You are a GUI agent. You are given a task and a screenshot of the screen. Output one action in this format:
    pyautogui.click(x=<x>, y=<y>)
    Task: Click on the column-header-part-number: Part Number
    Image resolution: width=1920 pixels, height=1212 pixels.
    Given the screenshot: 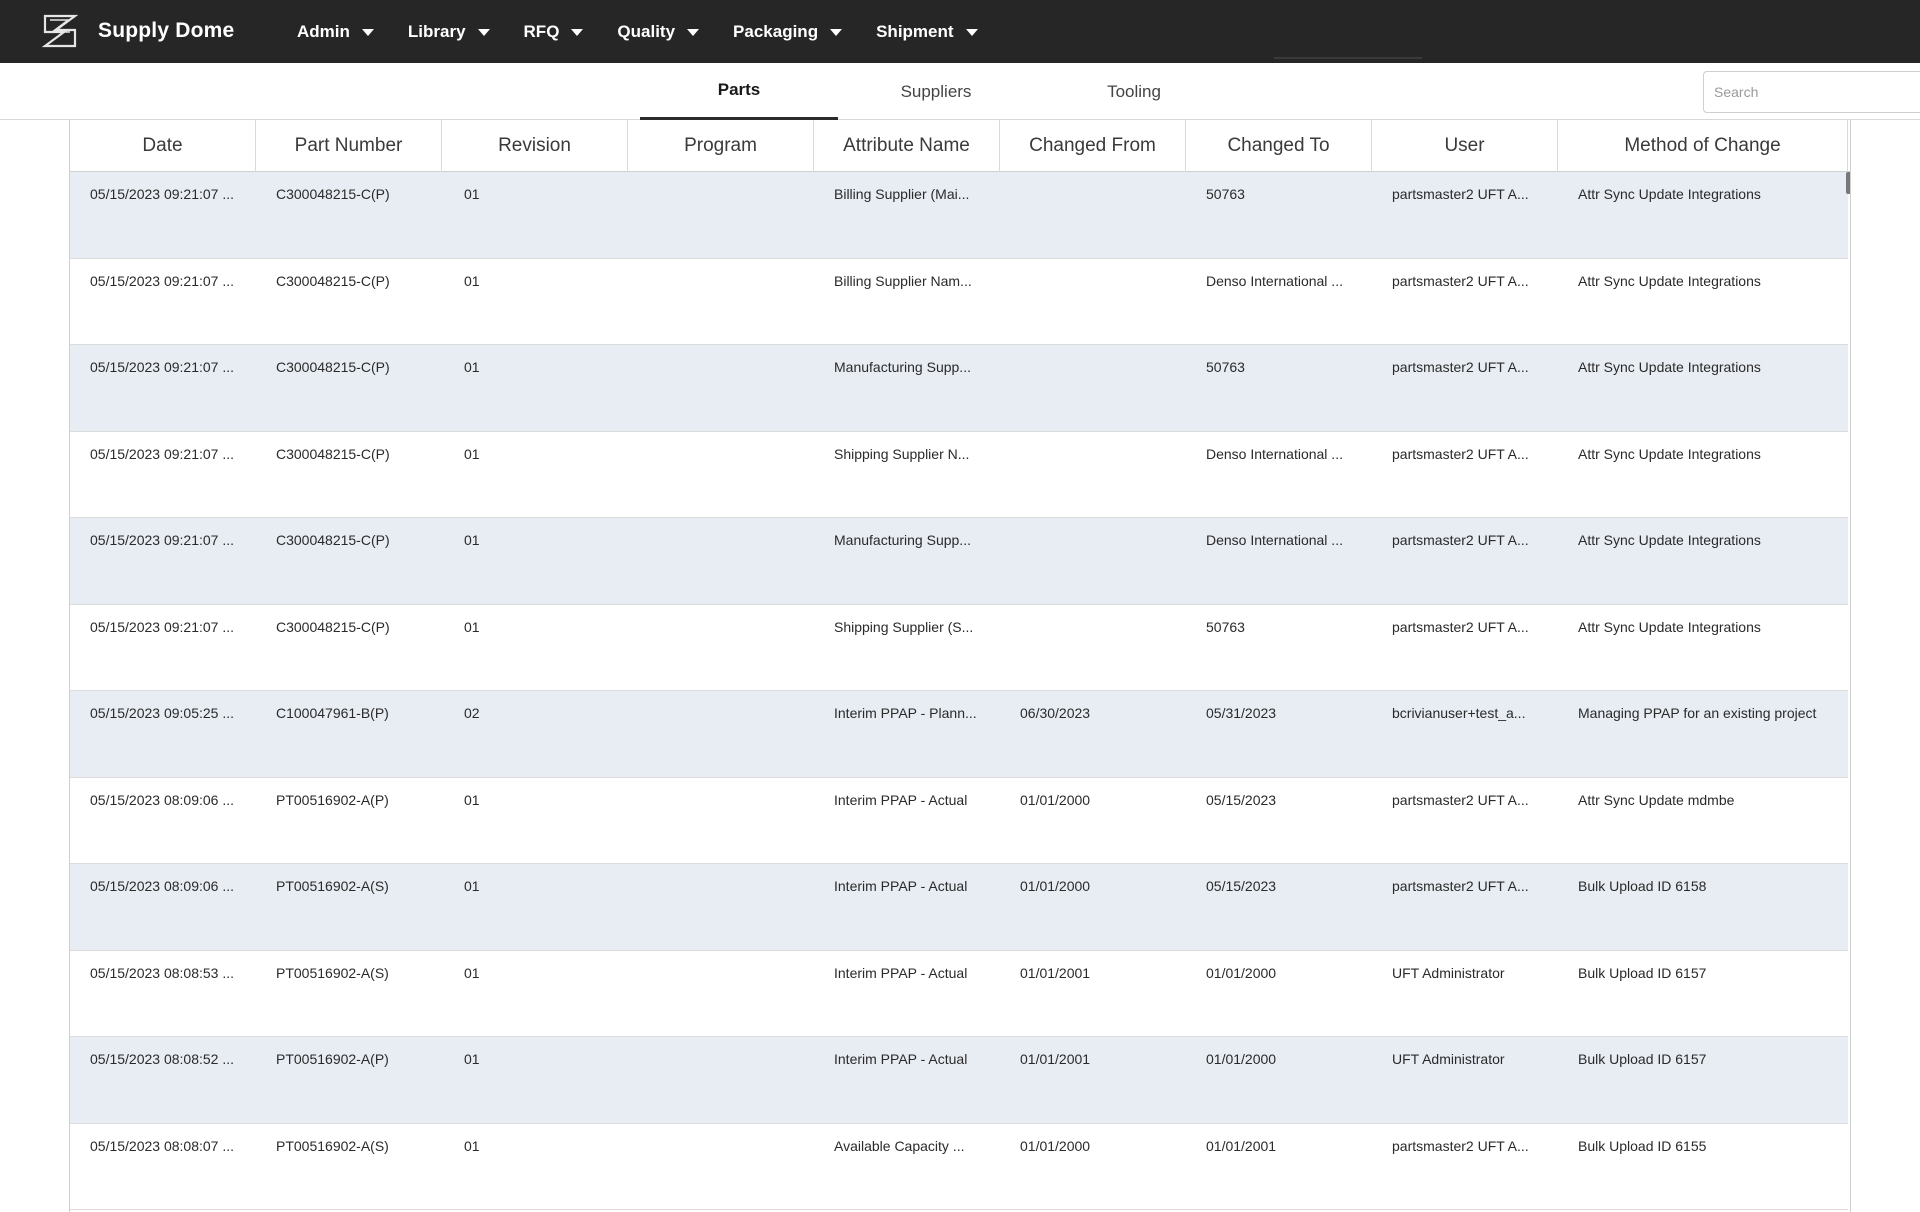 What is the action you would take?
    pyautogui.click(x=349, y=146)
    